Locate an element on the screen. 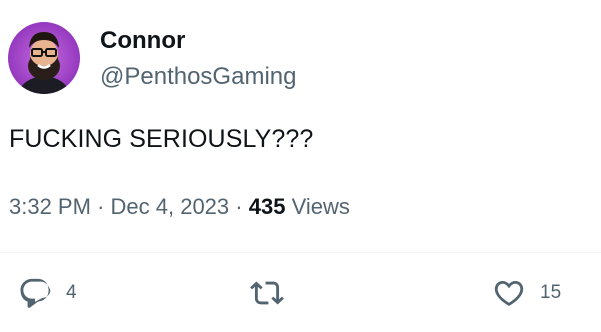 This screenshot has height=332, width=601. divider is located at coordinates (300, 252).